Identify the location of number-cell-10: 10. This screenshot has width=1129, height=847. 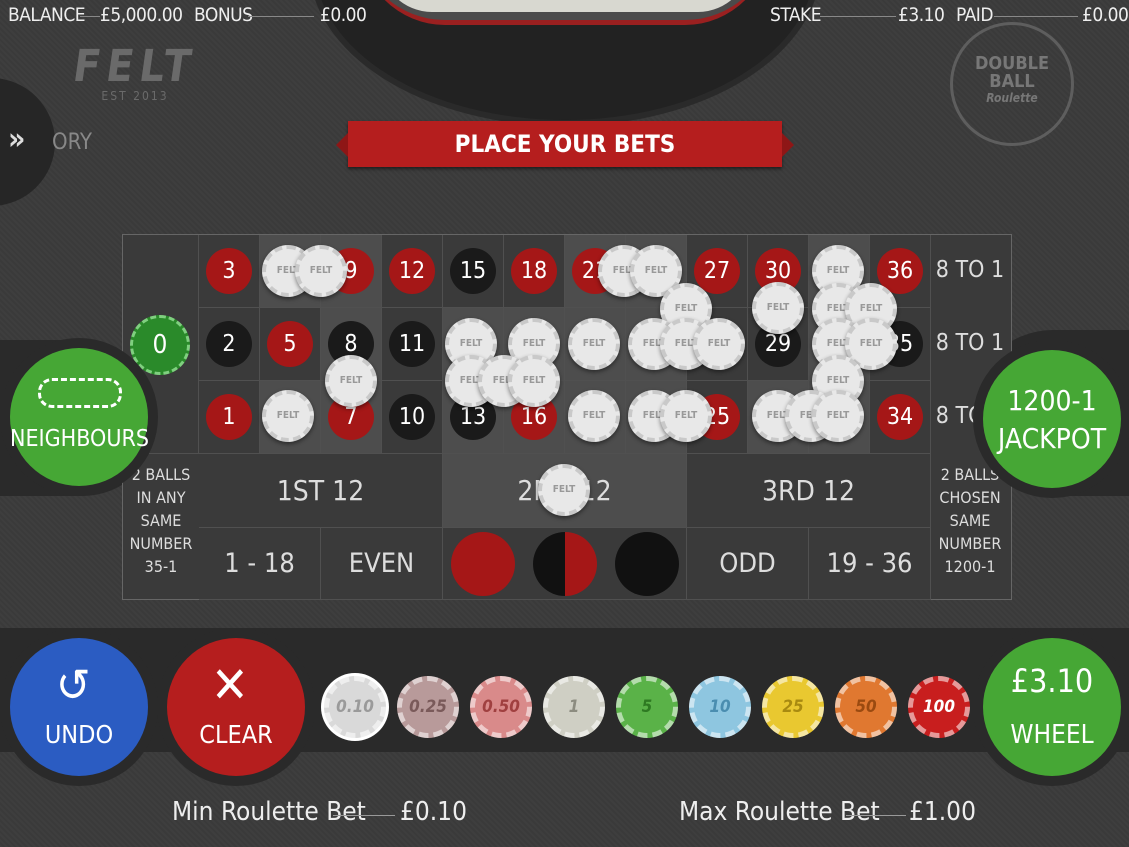
(412, 417).